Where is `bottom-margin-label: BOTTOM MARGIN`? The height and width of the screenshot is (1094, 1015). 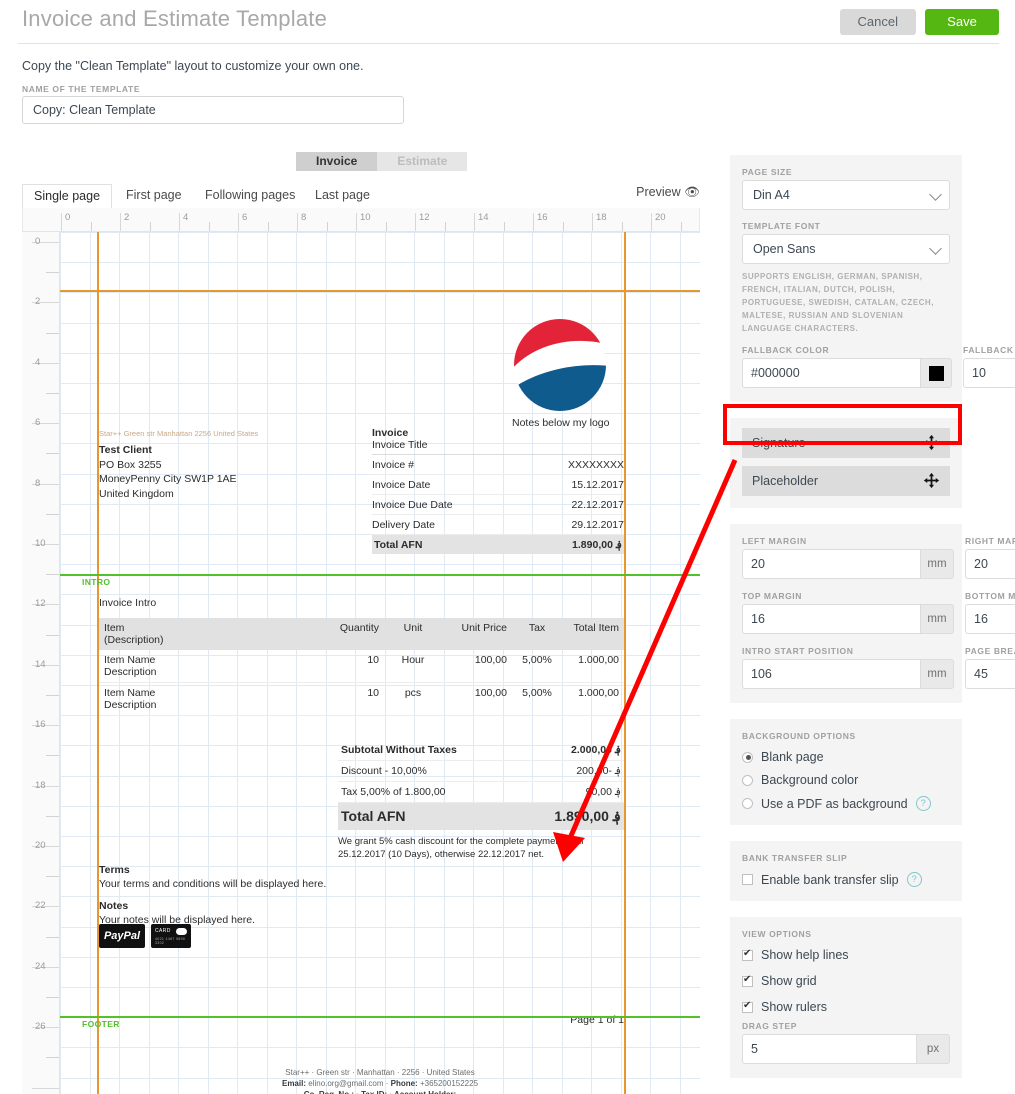 bottom-margin-label: BOTTOM MARGIN is located at coordinates (990, 596).